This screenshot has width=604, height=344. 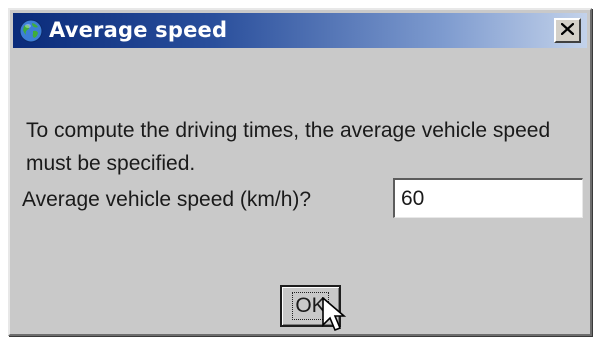 What do you see at coordinates (334, 314) in the screenshot?
I see `mouse-pointer-icon` at bounding box center [334, 314].